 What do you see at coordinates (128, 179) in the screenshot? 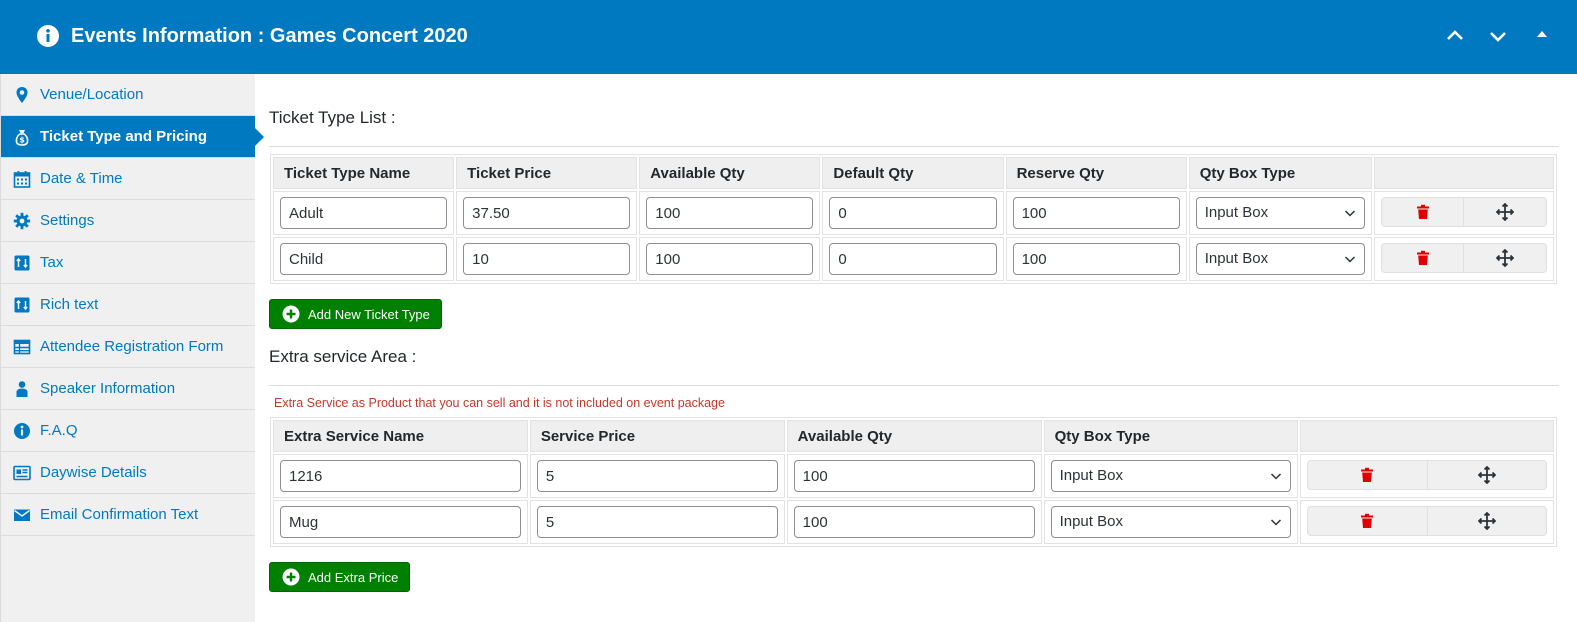
I see `sidebar-item-date-time: Date & Time` at bounding box center [128, 179].